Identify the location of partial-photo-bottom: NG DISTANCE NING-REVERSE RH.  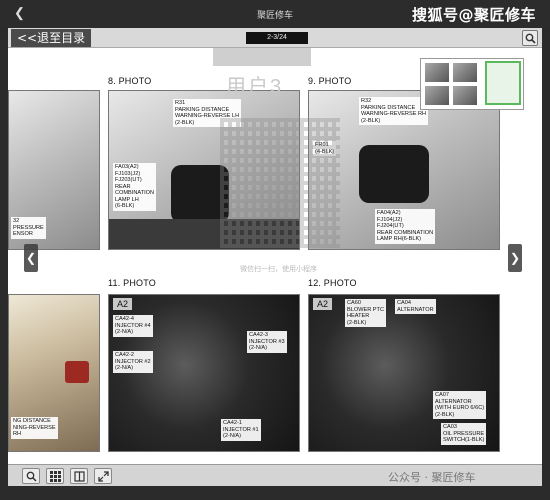
(54, 373).